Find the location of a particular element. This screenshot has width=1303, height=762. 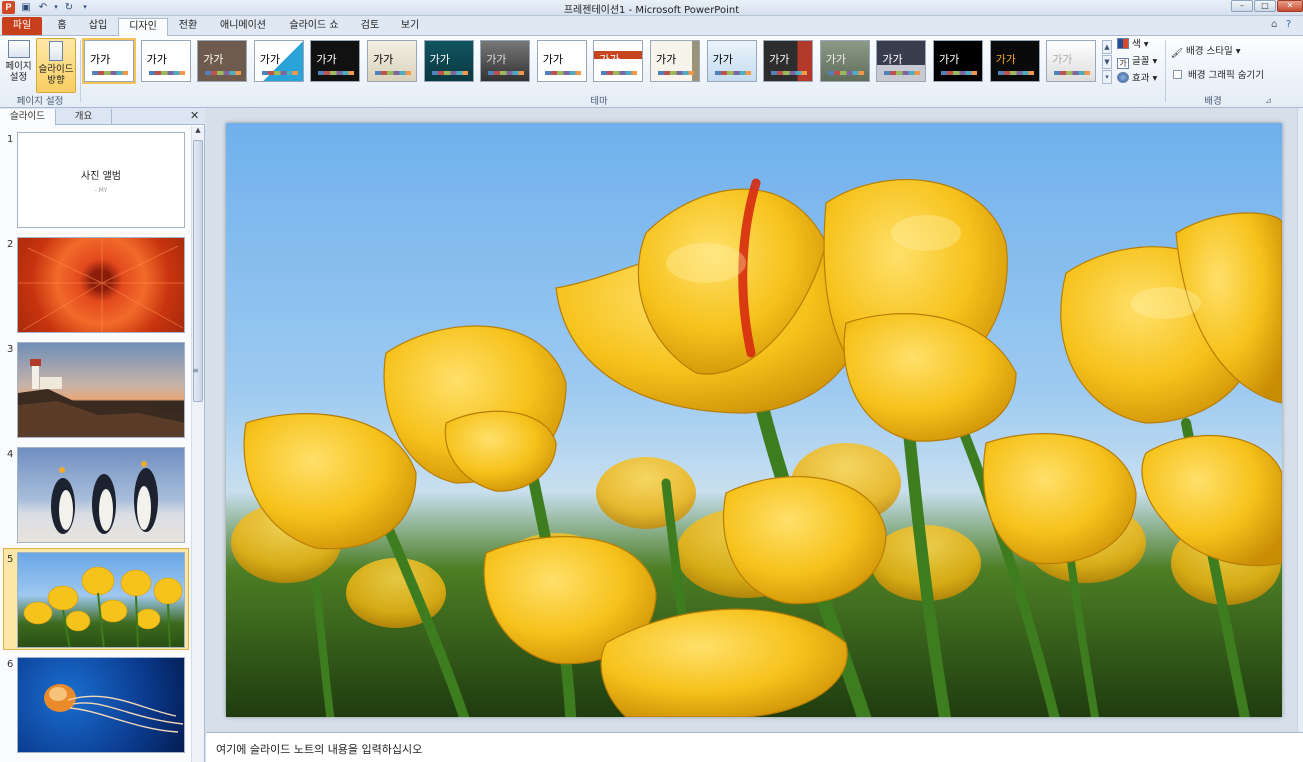

theme-effects-button: 효과 ▾ is located at coordinates (1137, 79).